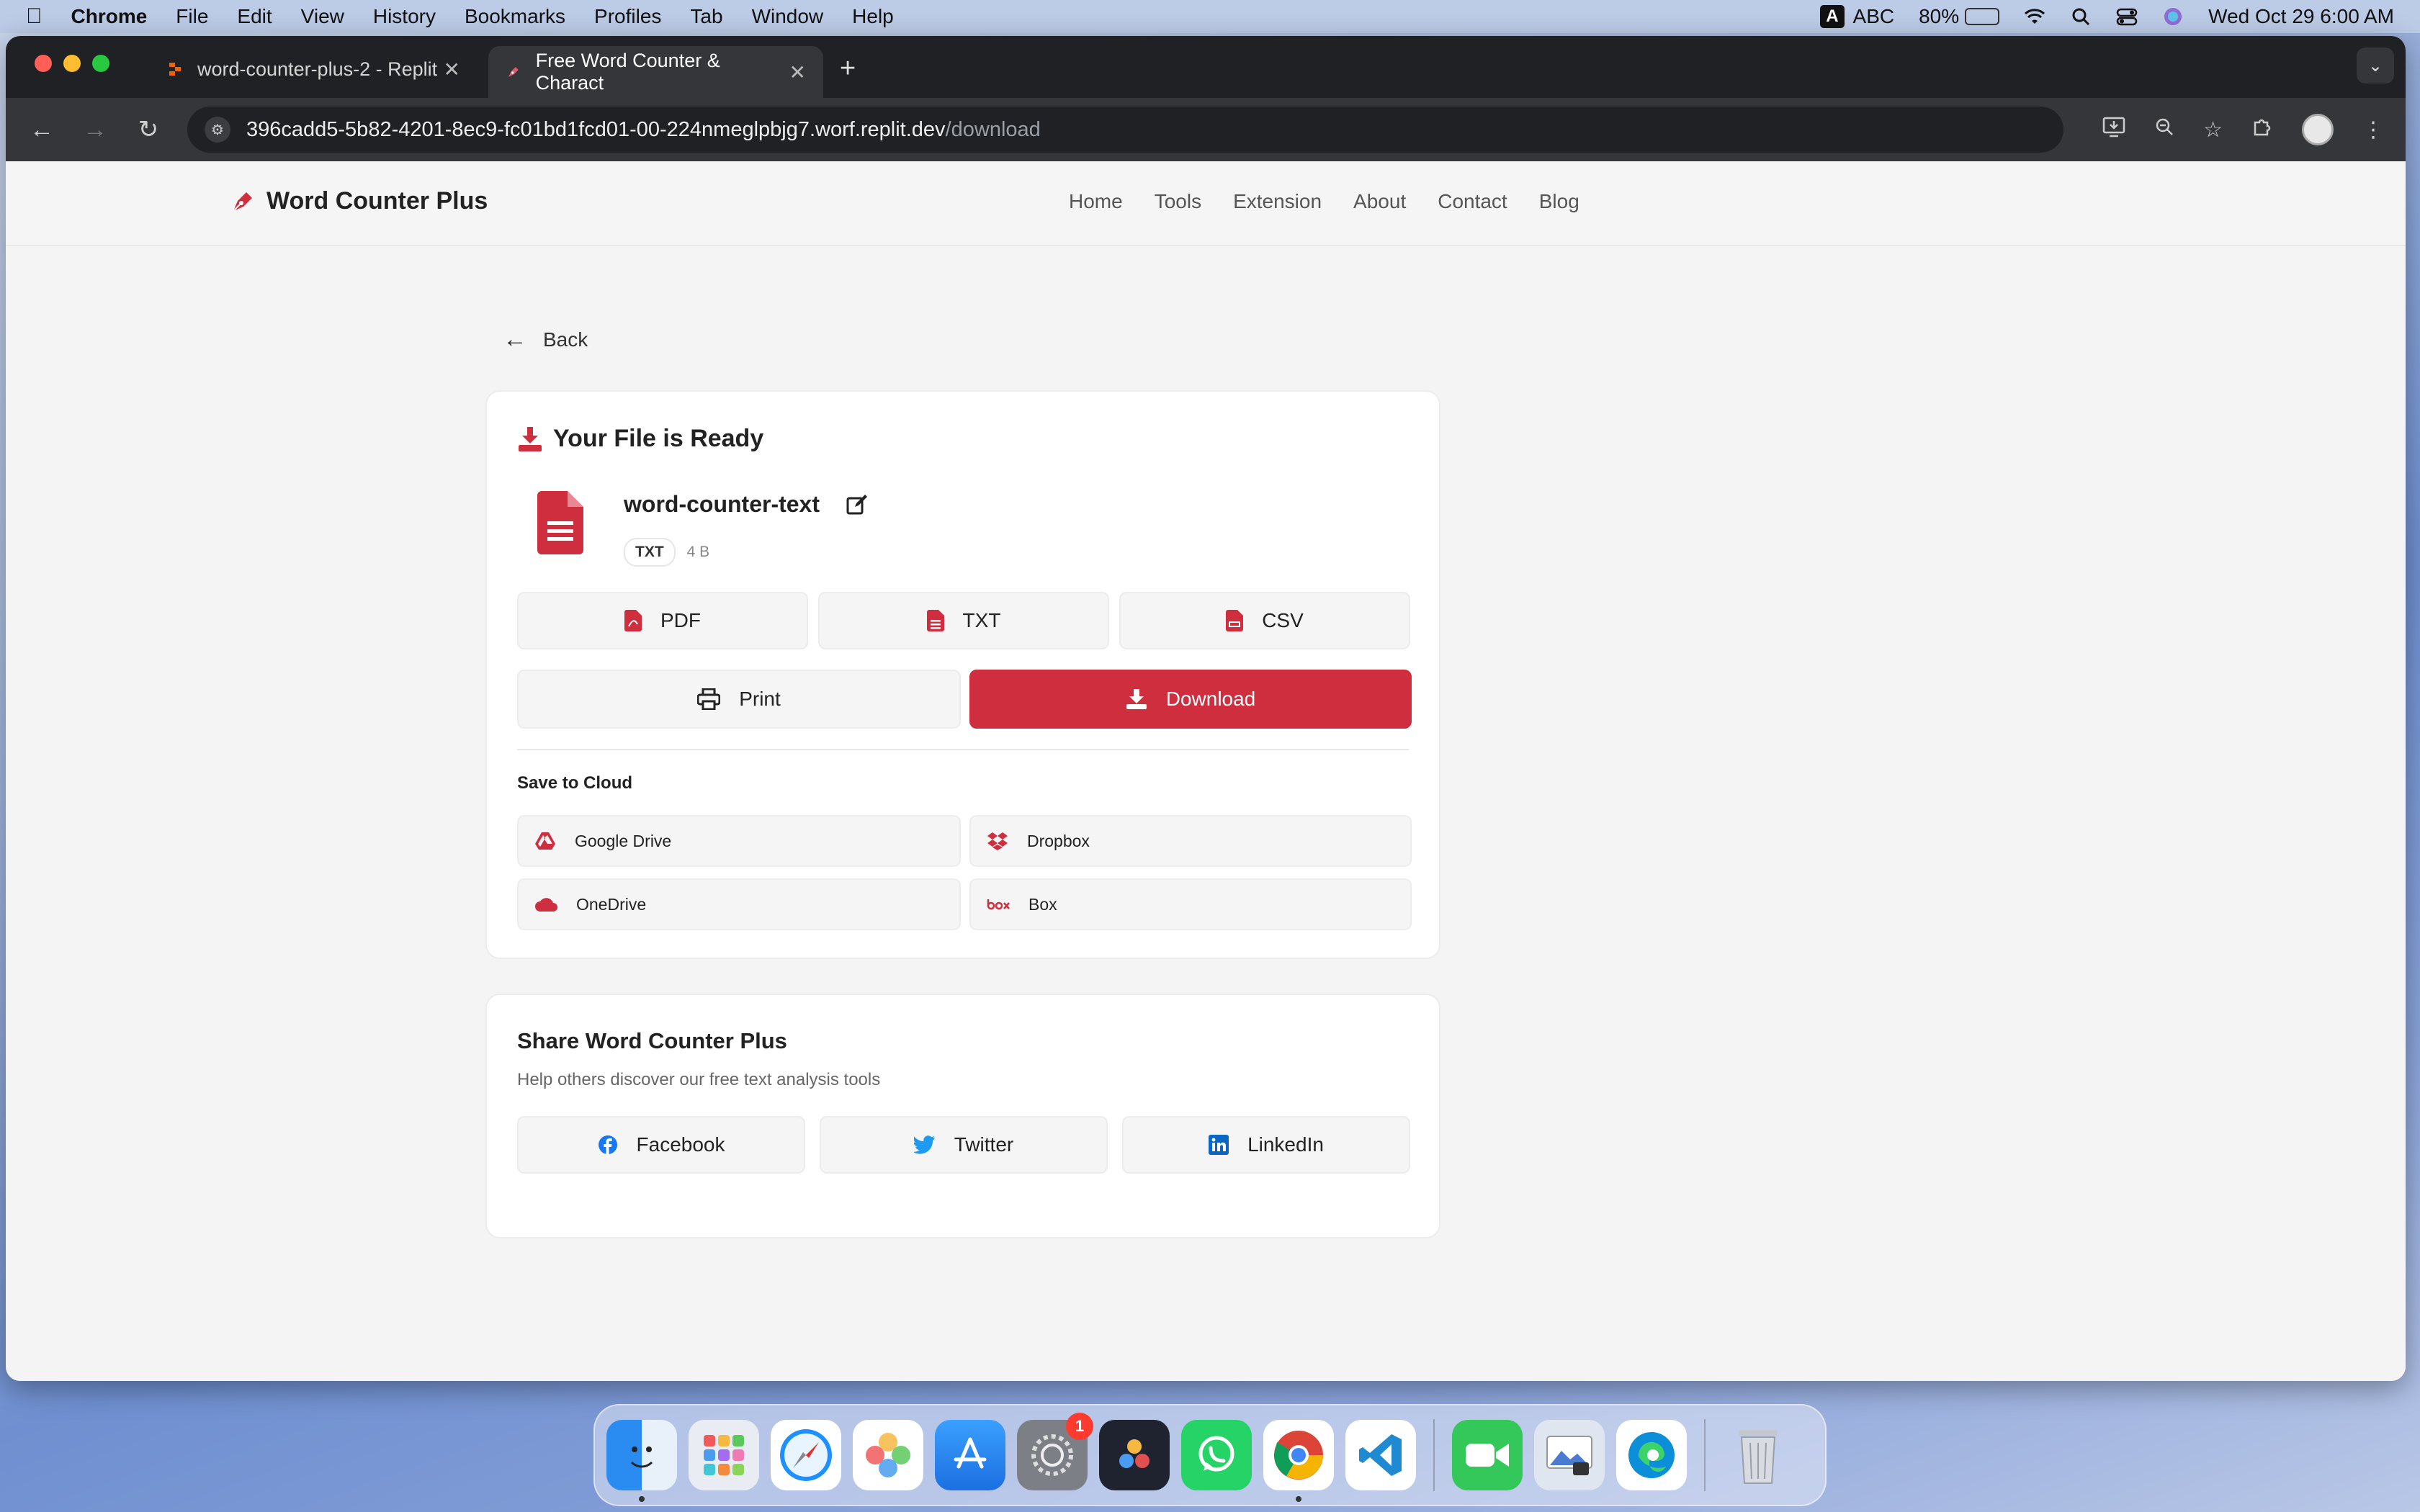  Describe the element at coordinates (739, 904) in the screenshot. I see `onedrive-button: OneDrive` at that location.